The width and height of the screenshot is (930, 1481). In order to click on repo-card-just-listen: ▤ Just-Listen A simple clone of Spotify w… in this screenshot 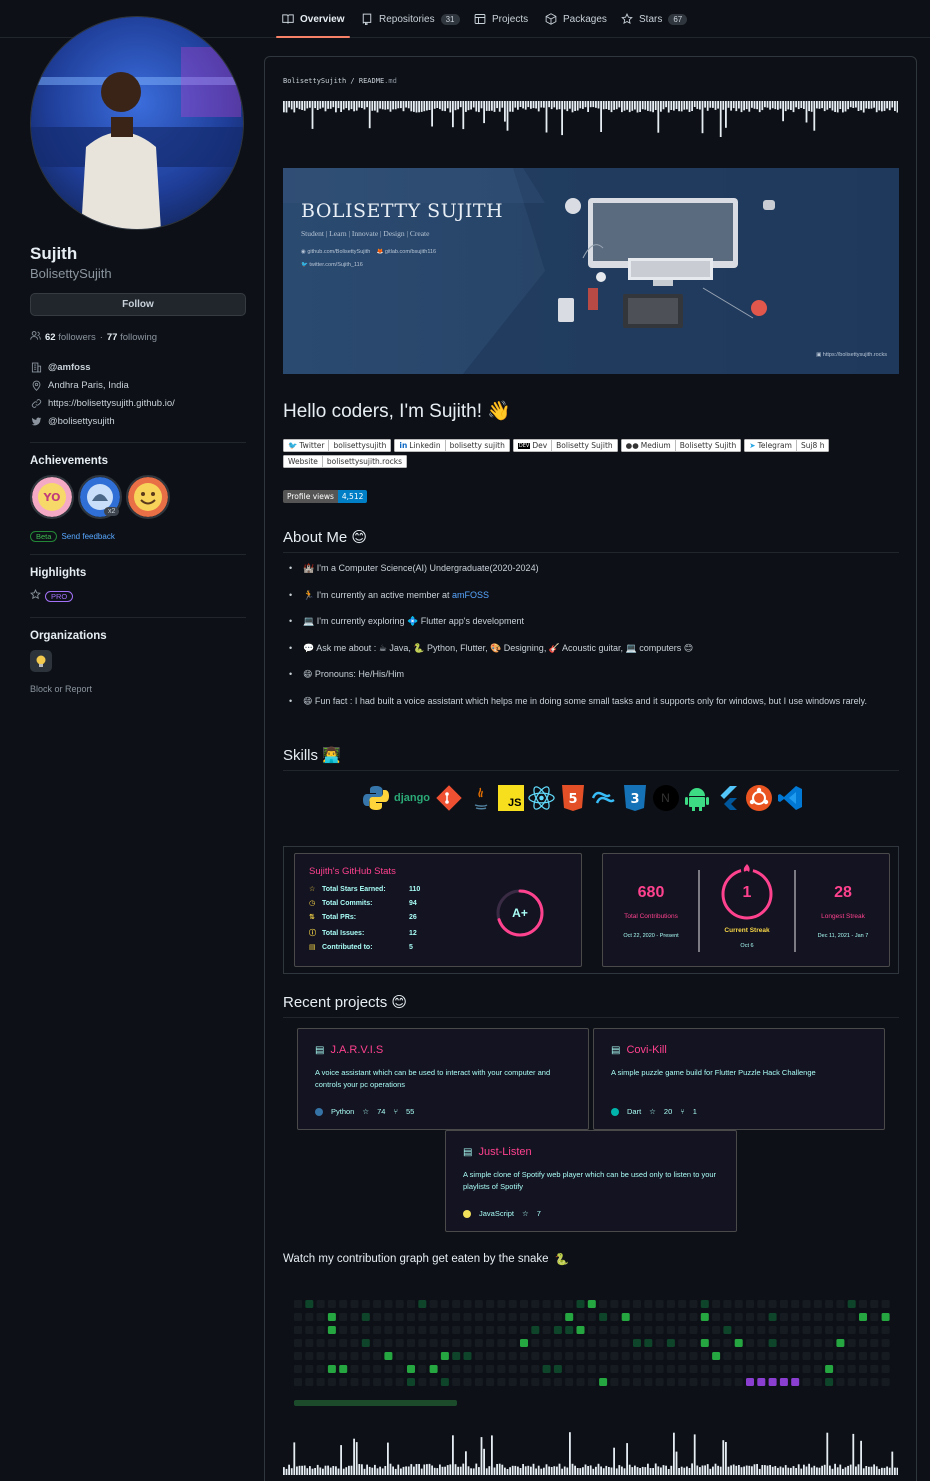, I will do `click(591, 1181)`.